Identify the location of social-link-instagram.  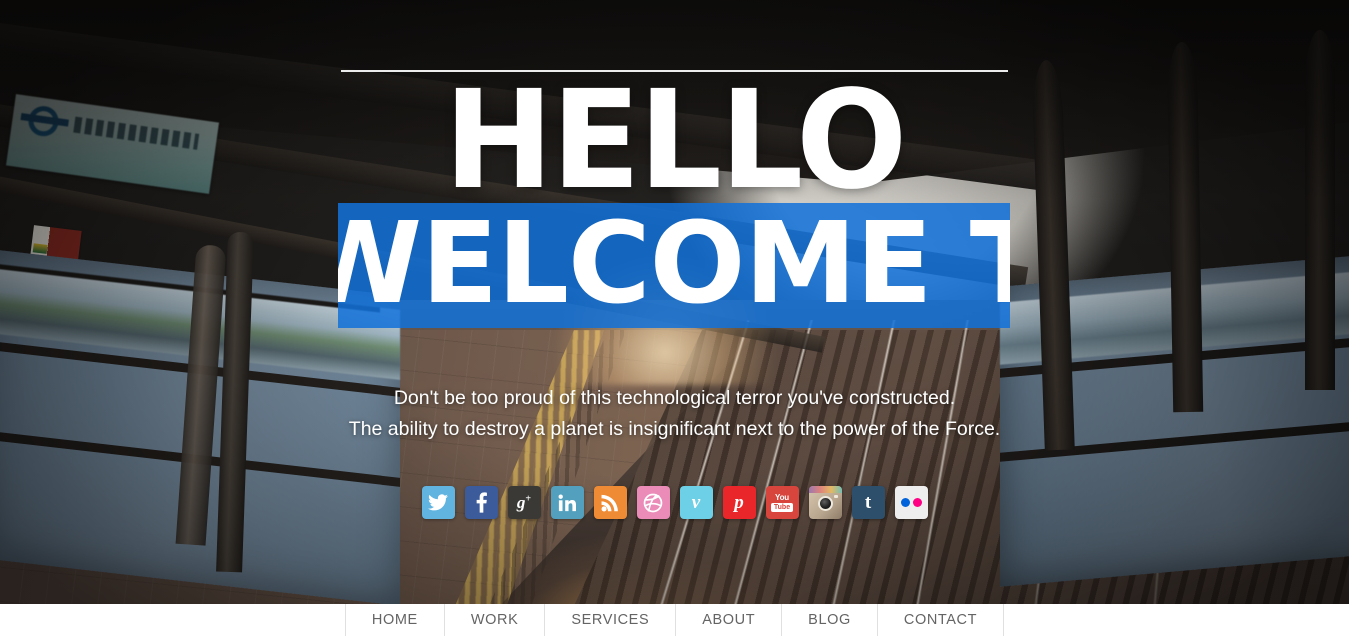
(825, 502).